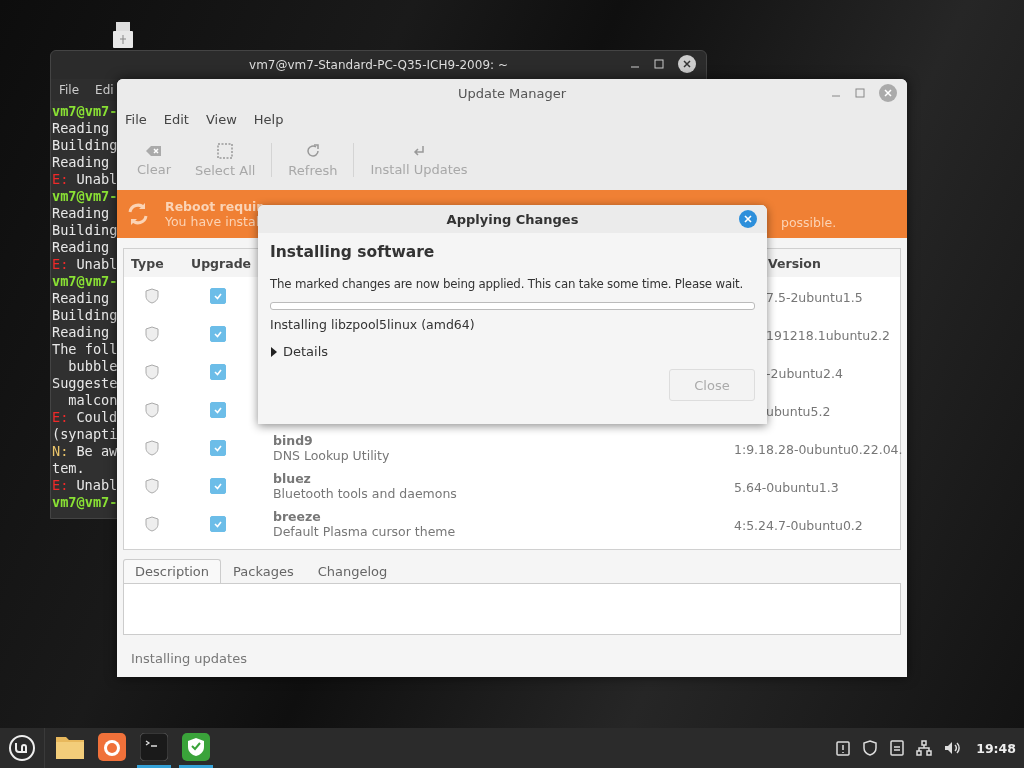  Describe the element at coordinates (378, 65) in the screenshot. I see `window-title: vm7@vm7-Standard-PC-Q35-ICH9-2009: ~` at that location.